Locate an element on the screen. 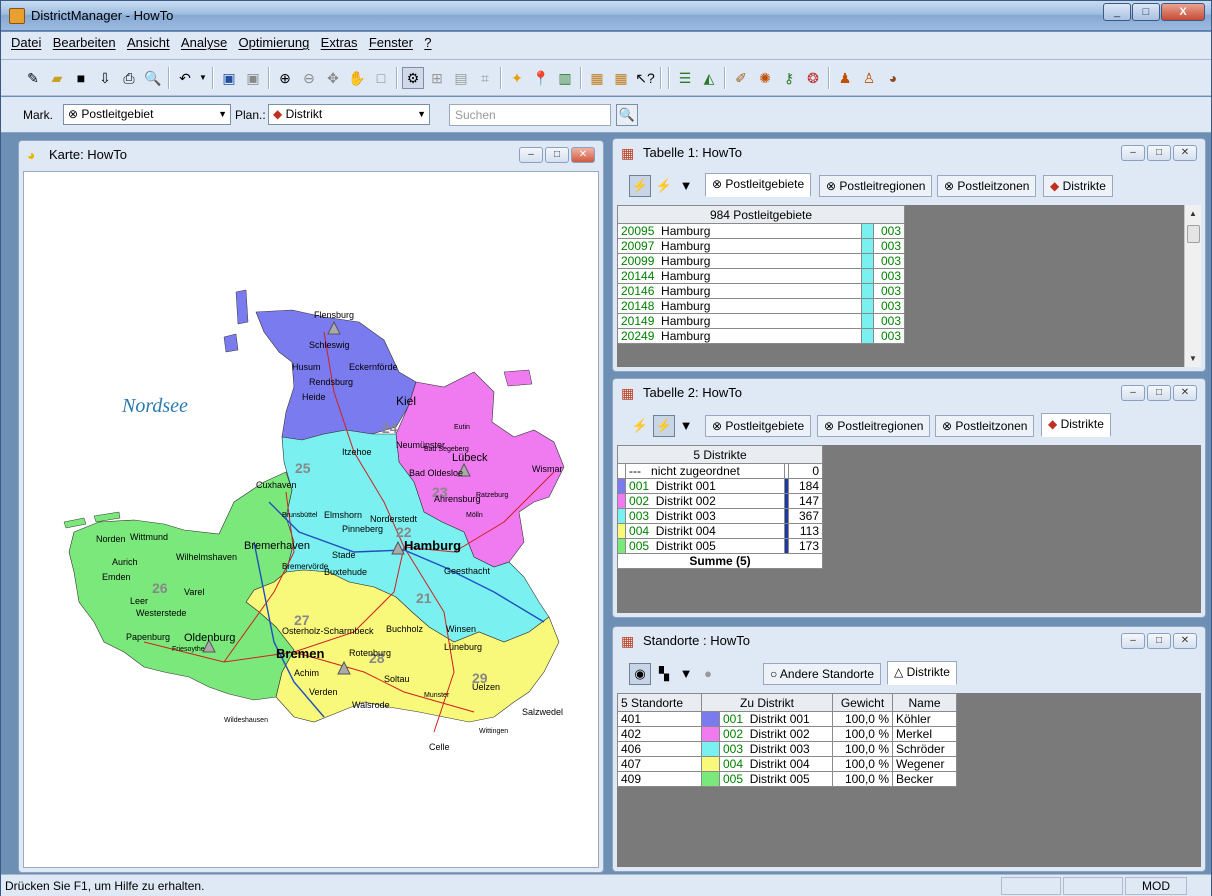  menu-bearbeiten: Bearbeiten is located at coordinates (84, 43).